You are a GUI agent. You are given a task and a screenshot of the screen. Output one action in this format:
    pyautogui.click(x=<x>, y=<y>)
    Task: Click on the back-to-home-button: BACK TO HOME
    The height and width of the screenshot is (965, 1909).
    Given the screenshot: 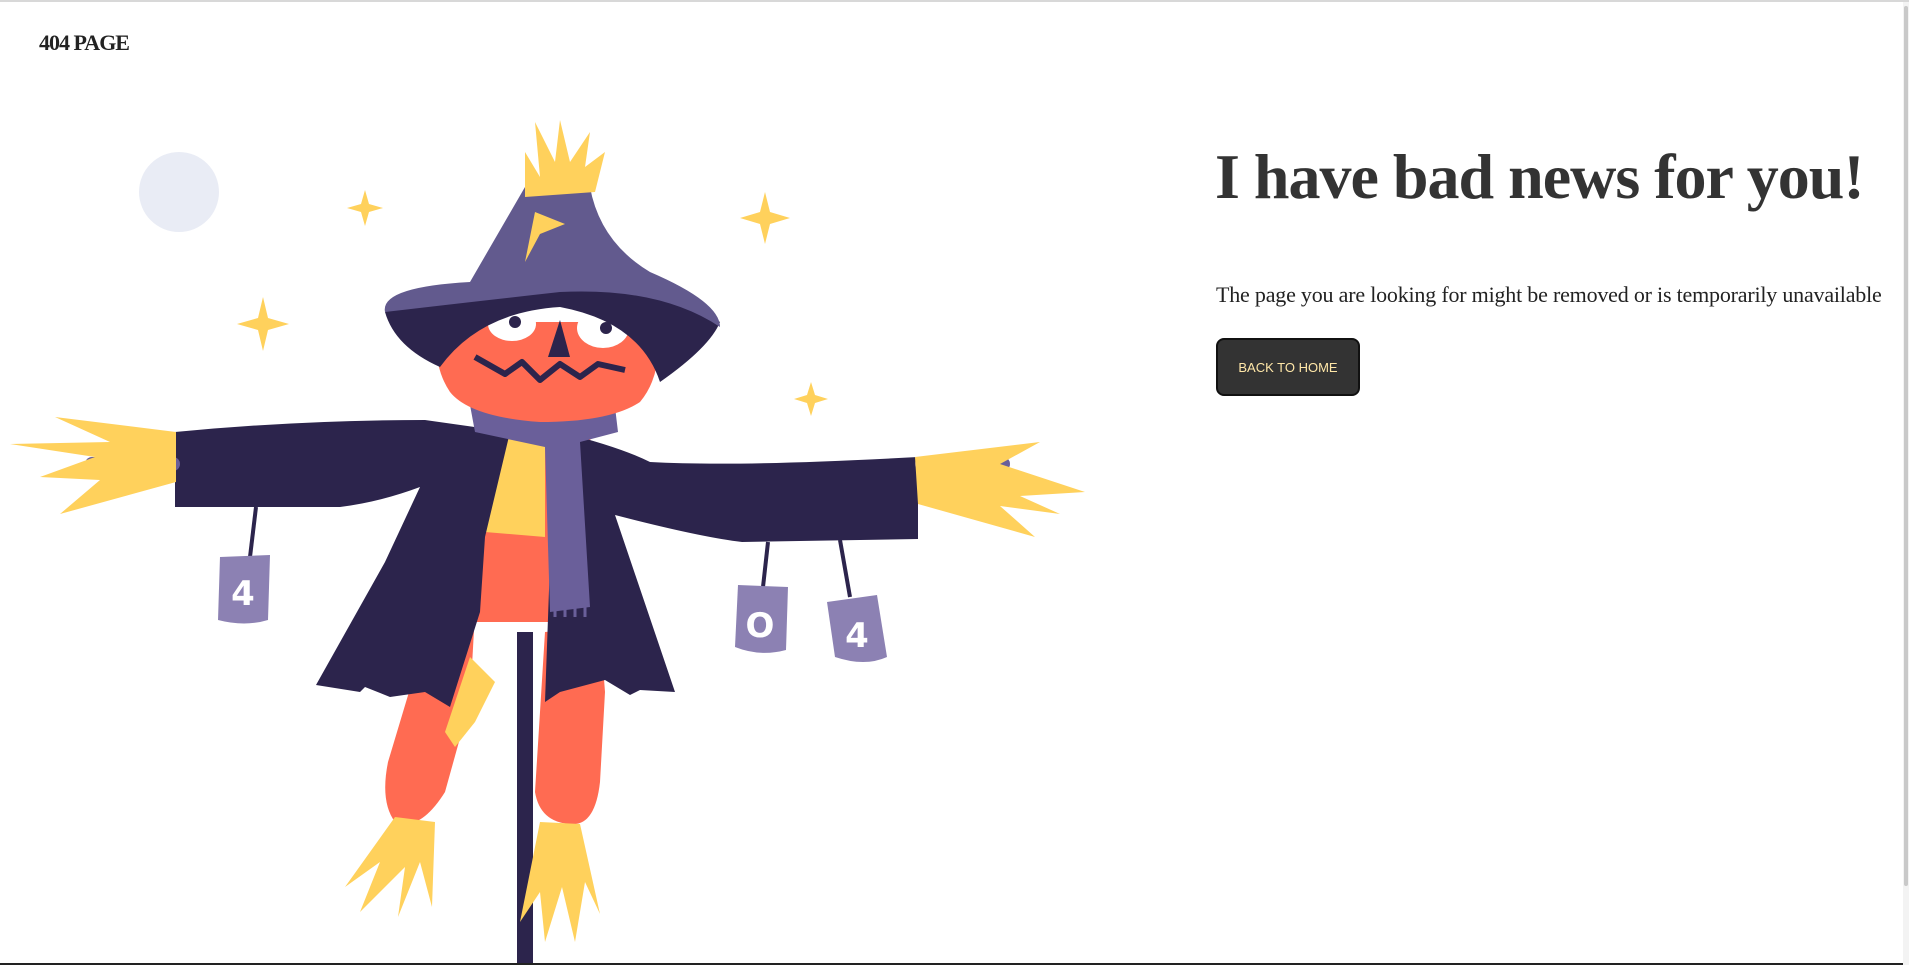 What is the action you would take?
    pyautogui.click(x=1288, y=367)
    